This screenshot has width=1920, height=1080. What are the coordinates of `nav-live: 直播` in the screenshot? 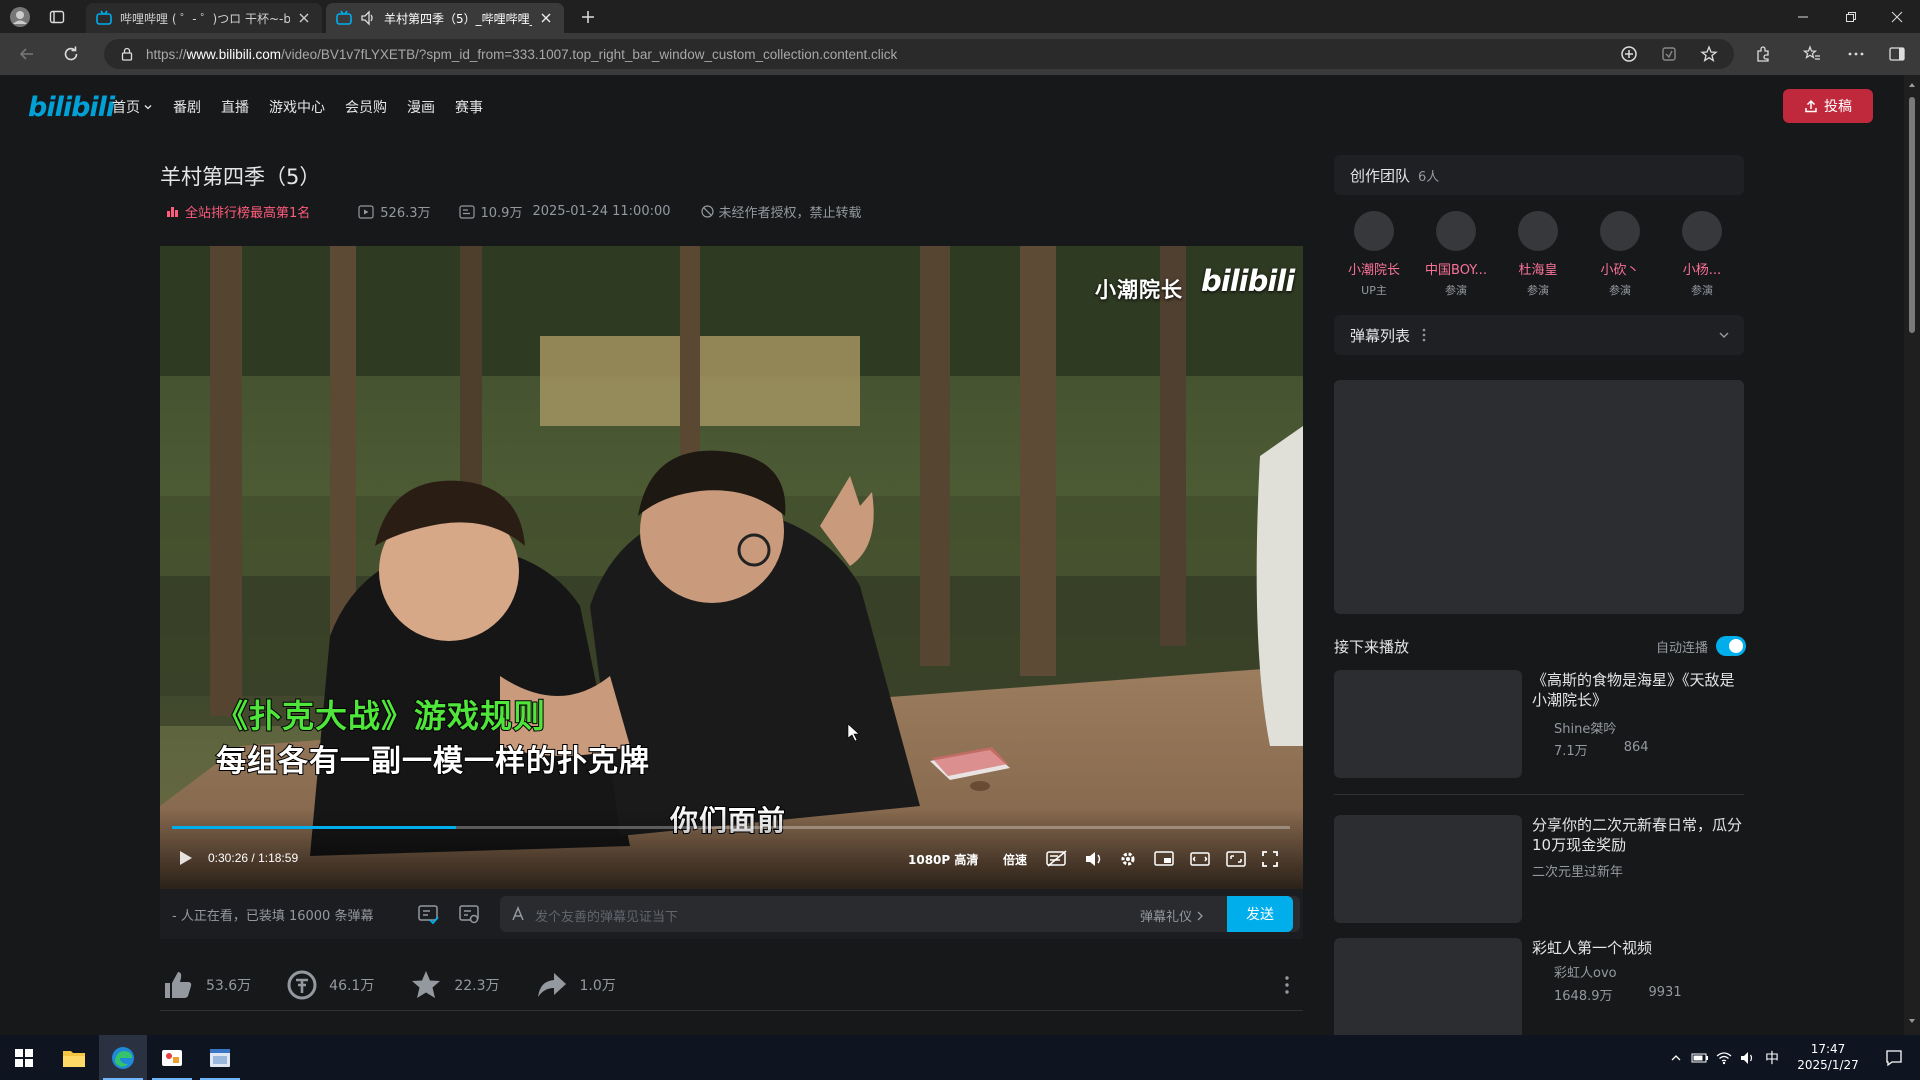 It's located at (235, 107).